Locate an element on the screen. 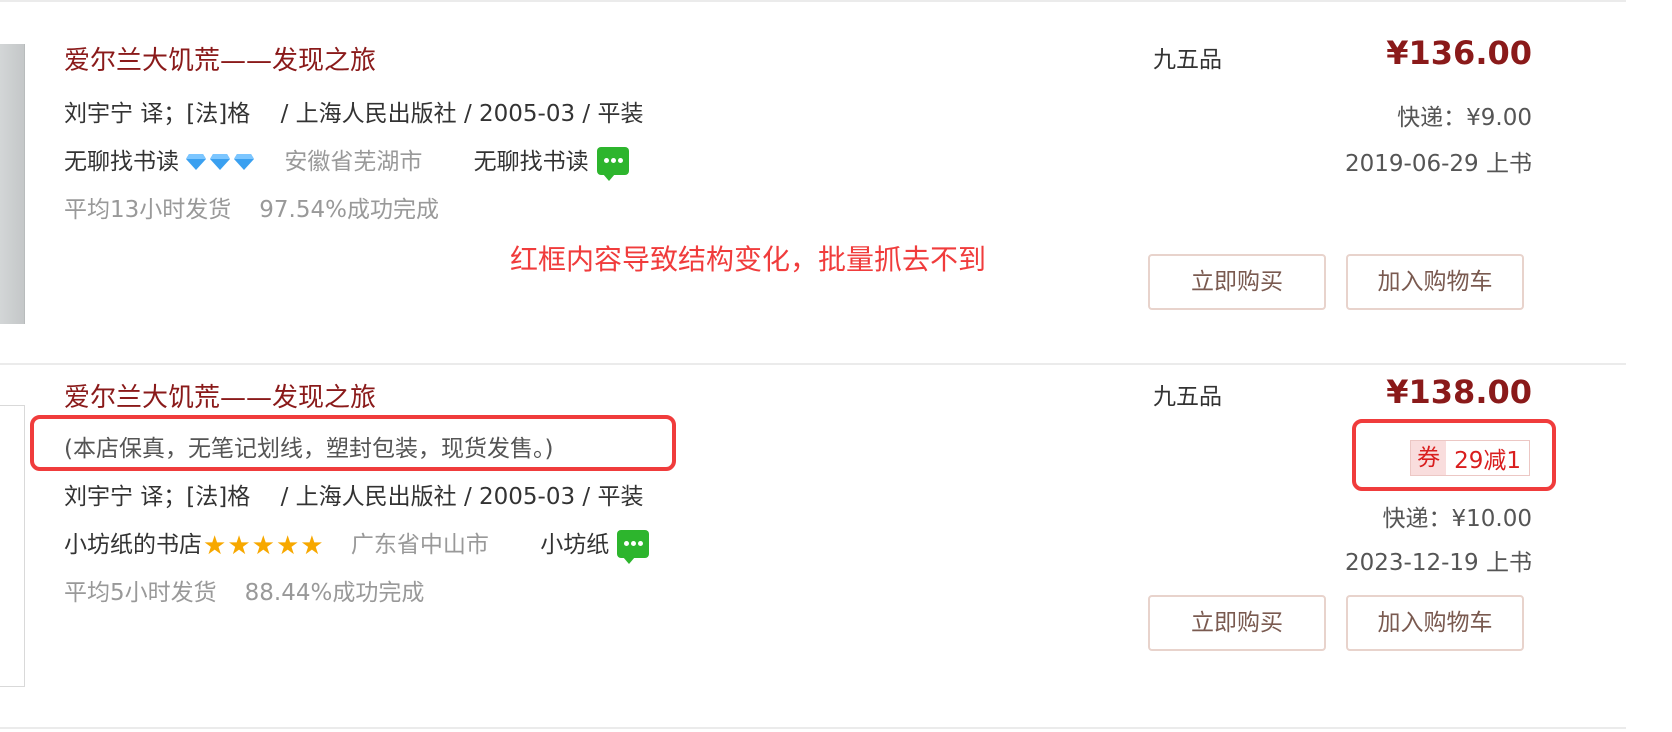 The width and height of the screenshot is (1672, 732). success-rate: 97.54%成功完成 is located at coordinates (349, 210).